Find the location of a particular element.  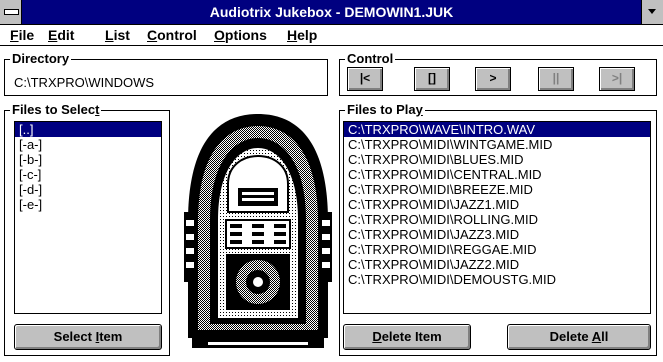

delete-all-pre: Delete is located at coordinates (570, 336).